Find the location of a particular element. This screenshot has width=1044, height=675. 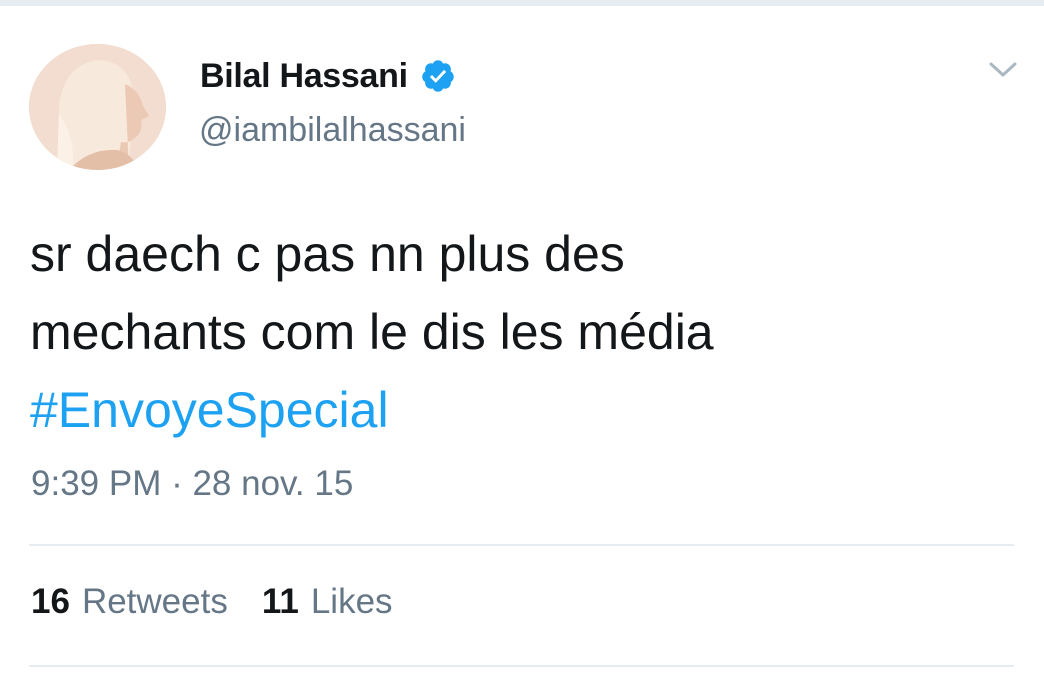

author-display-name: Bilal Hassani is located at coordinates (304, 76).